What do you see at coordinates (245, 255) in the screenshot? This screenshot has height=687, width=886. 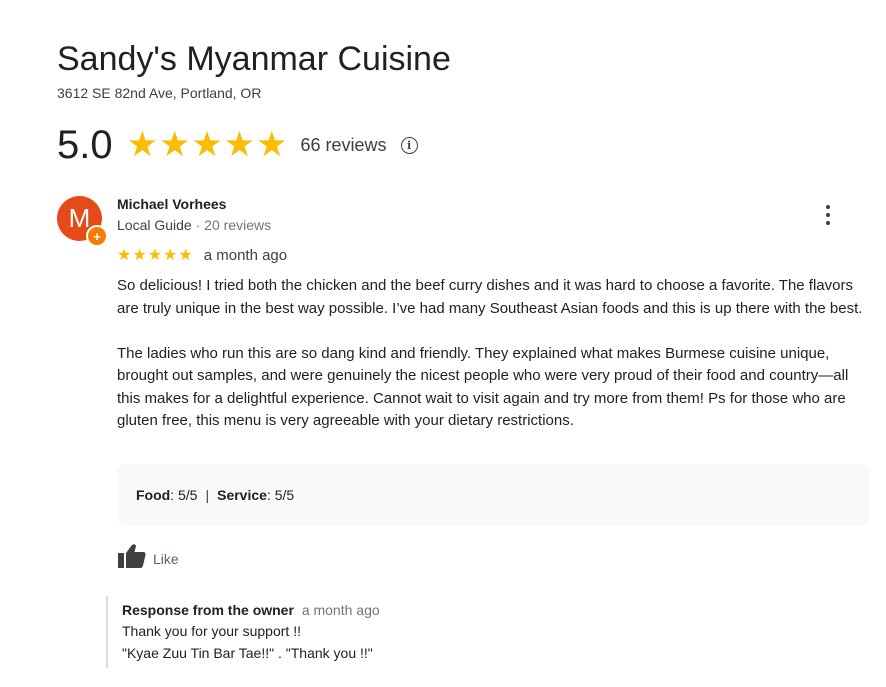 I see `review-date: a month ago` at bounding box center [245, 255].